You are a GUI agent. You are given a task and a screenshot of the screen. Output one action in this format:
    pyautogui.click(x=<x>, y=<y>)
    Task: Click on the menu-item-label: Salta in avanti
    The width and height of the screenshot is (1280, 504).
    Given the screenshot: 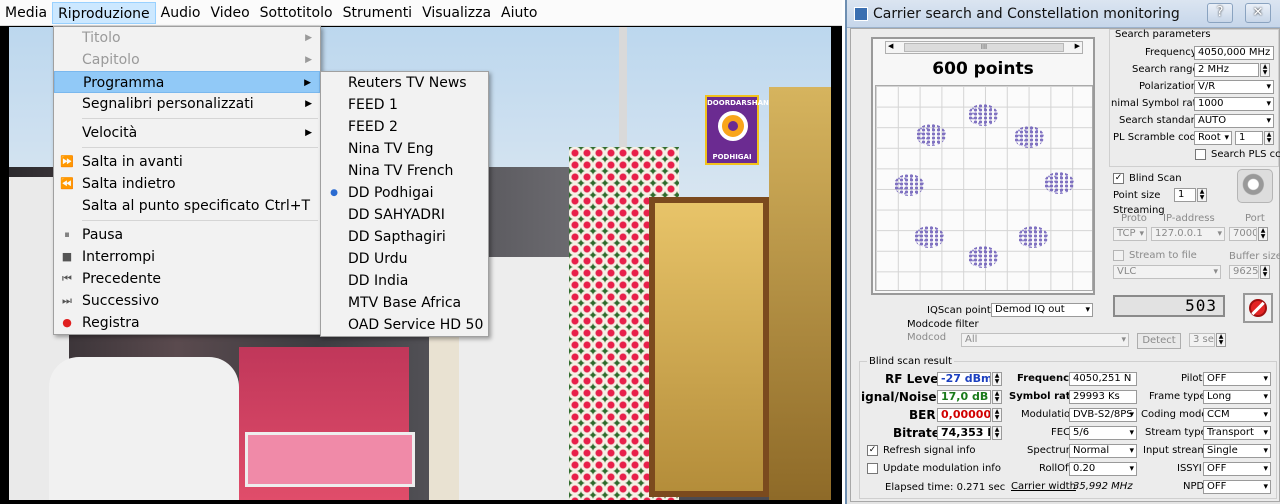 What is the action you would take?
    pyautogui.click(x=132, y=162)
    